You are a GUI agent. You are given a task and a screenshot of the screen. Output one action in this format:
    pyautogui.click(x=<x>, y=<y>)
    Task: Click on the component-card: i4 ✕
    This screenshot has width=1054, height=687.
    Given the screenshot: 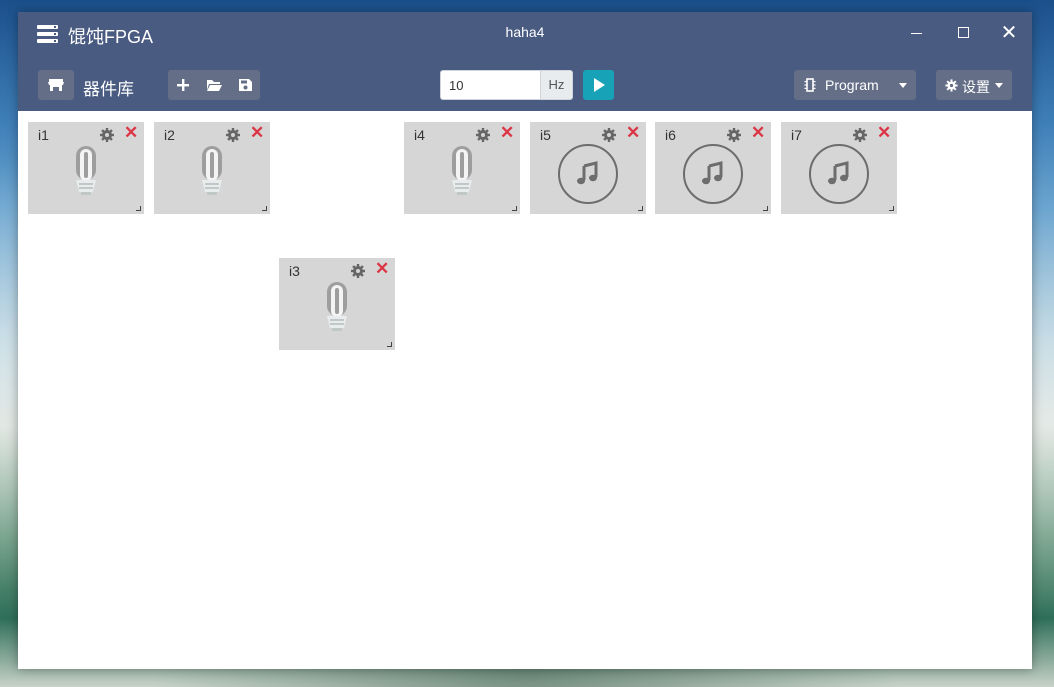 What is the action you would take?
    pyautogui.click(x=462, y=168)
    